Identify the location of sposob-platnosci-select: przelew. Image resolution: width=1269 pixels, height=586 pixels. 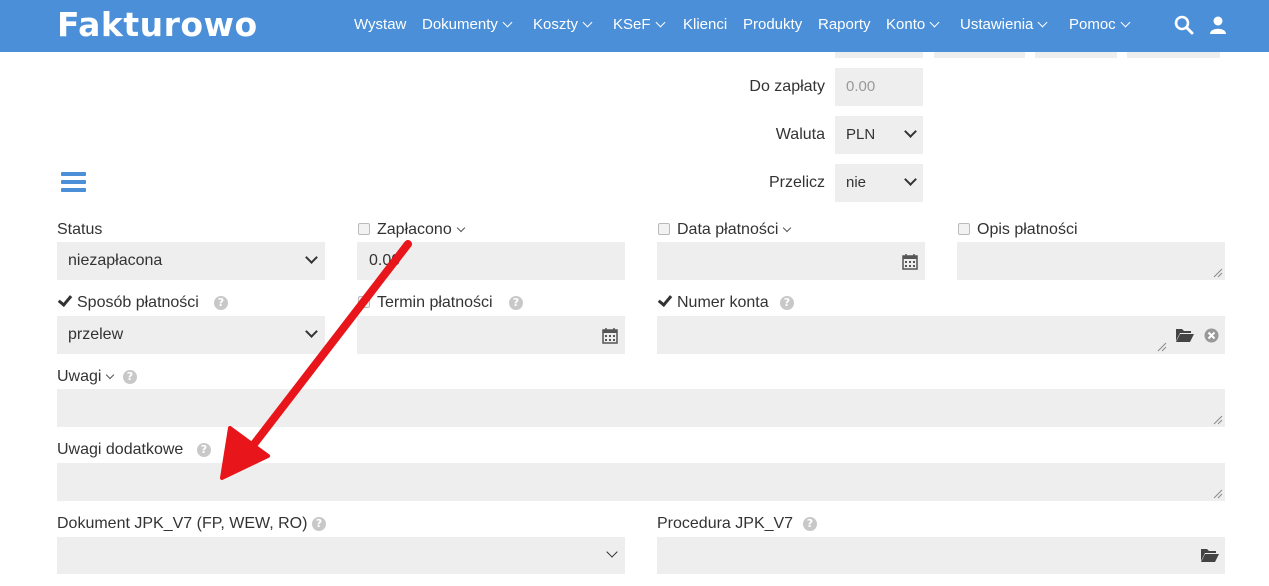
(191, 335).